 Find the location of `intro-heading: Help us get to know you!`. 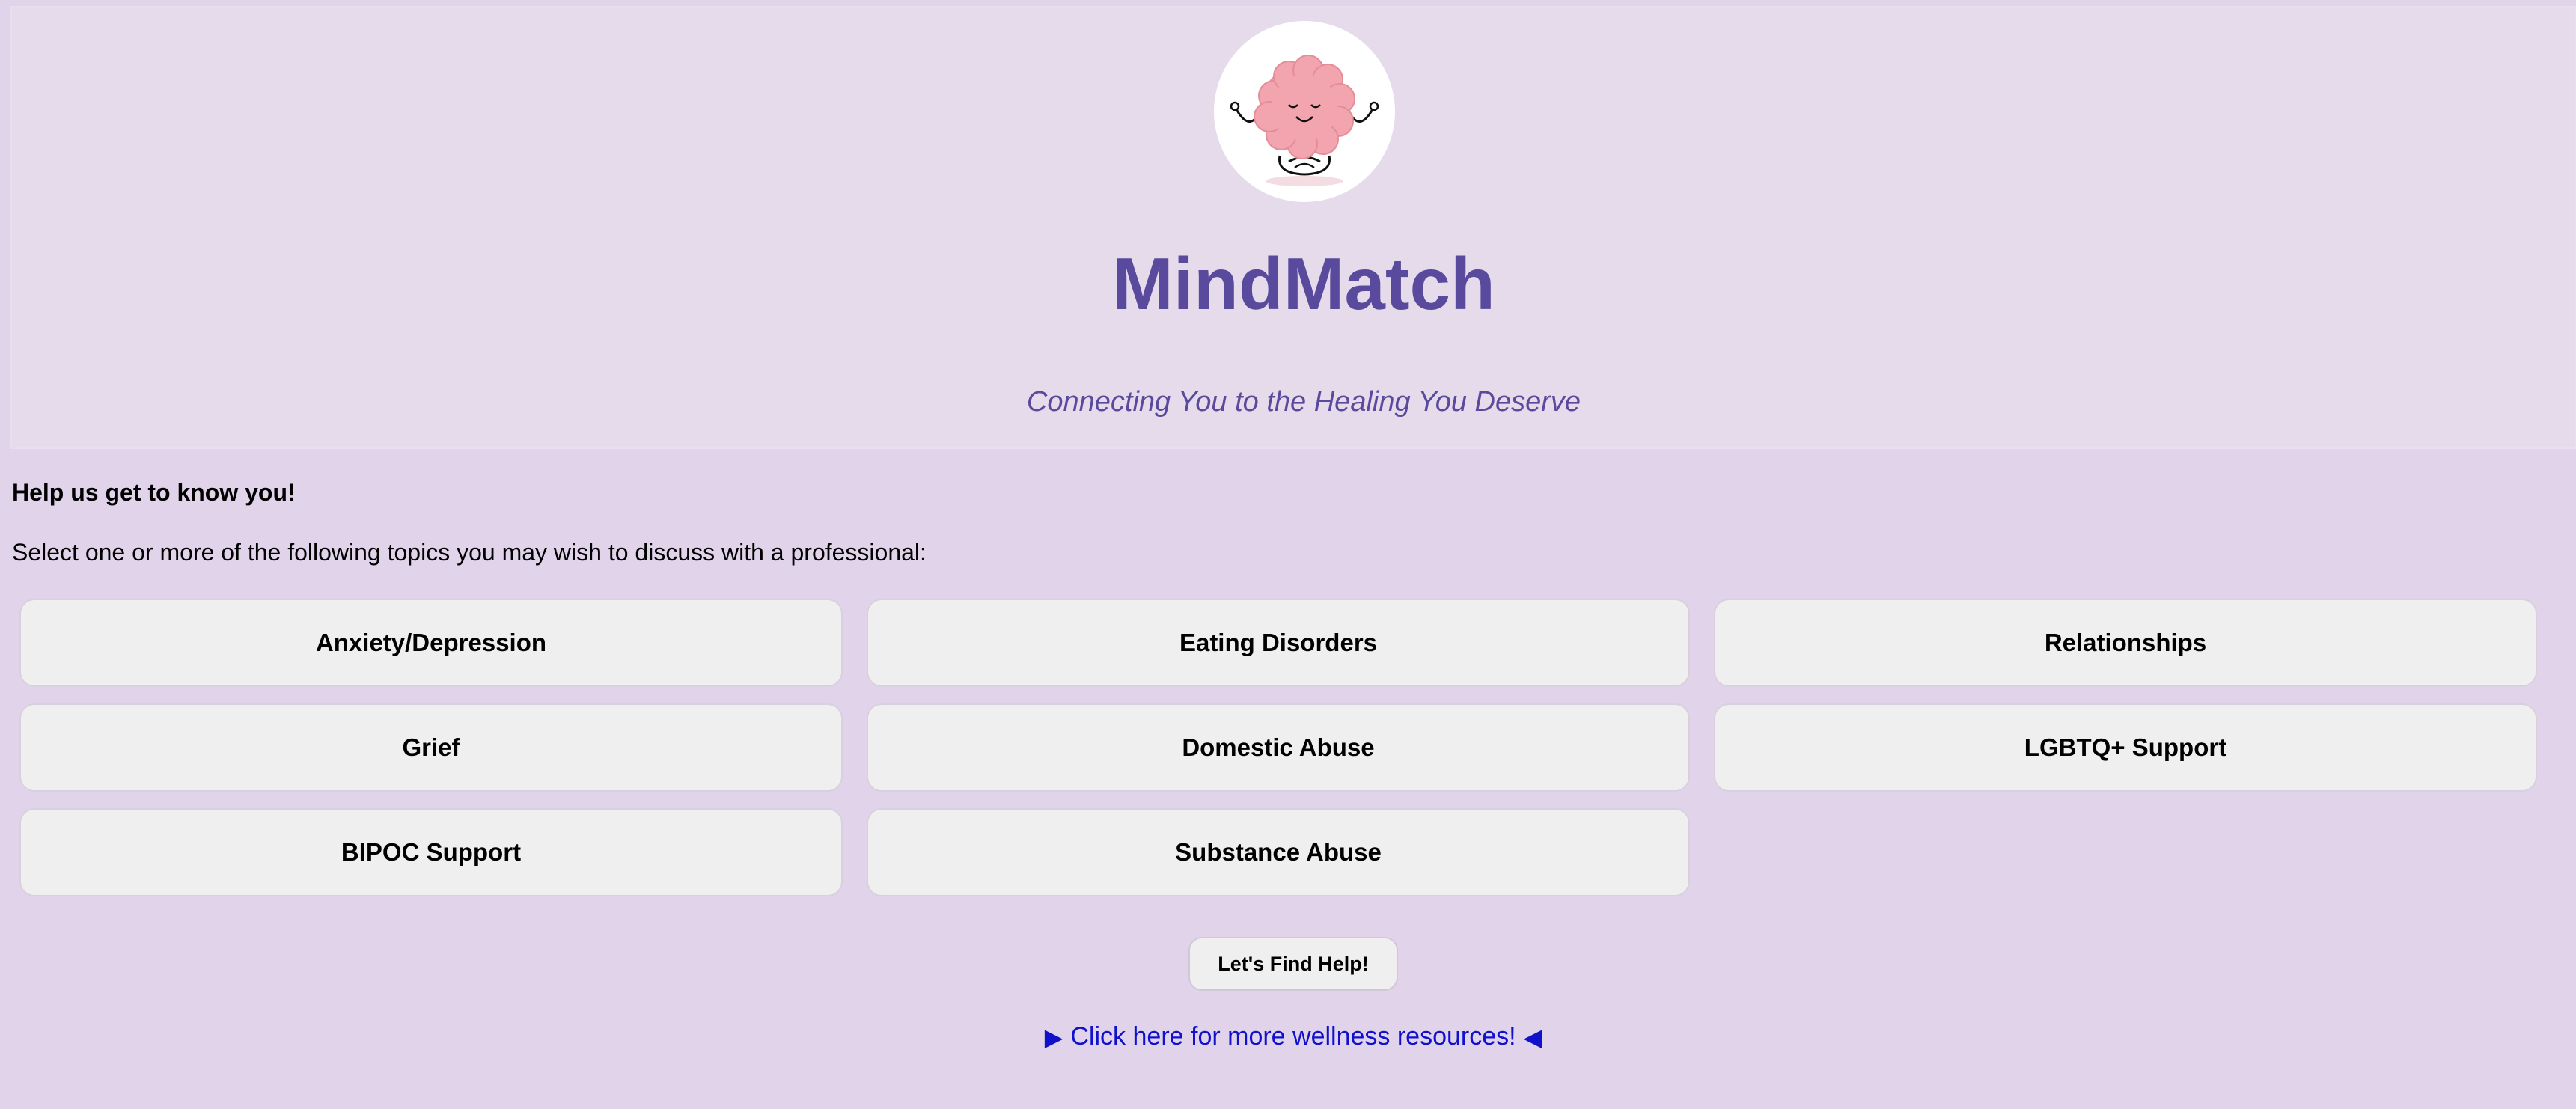

intro-heading: Help us get to know you! is located at coordinates (154, 492).